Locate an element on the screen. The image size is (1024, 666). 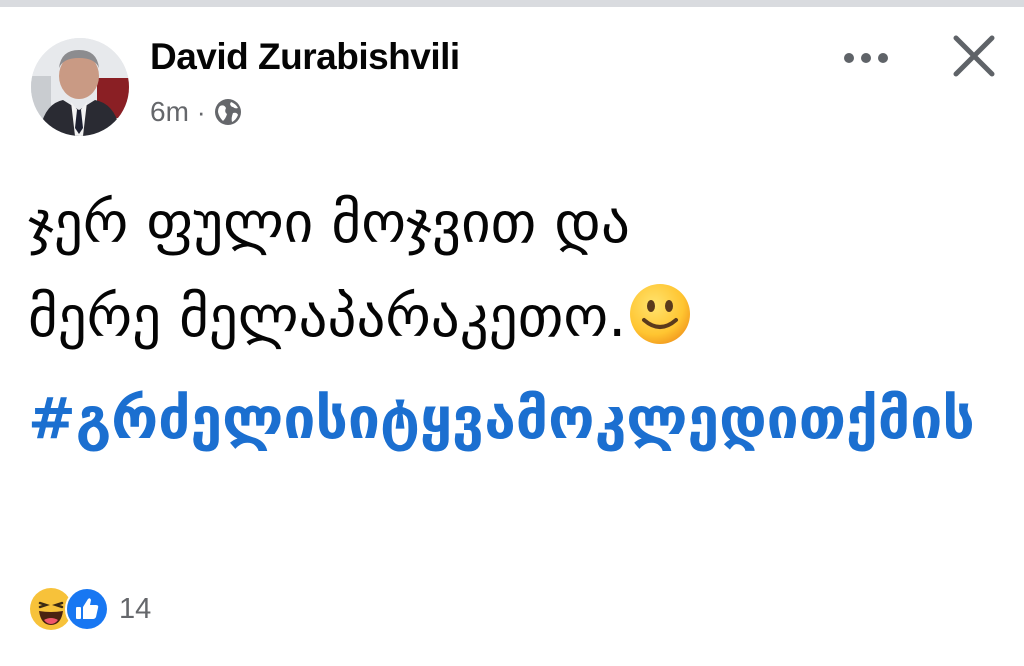
close-icon is located at coordinates (974, 56).